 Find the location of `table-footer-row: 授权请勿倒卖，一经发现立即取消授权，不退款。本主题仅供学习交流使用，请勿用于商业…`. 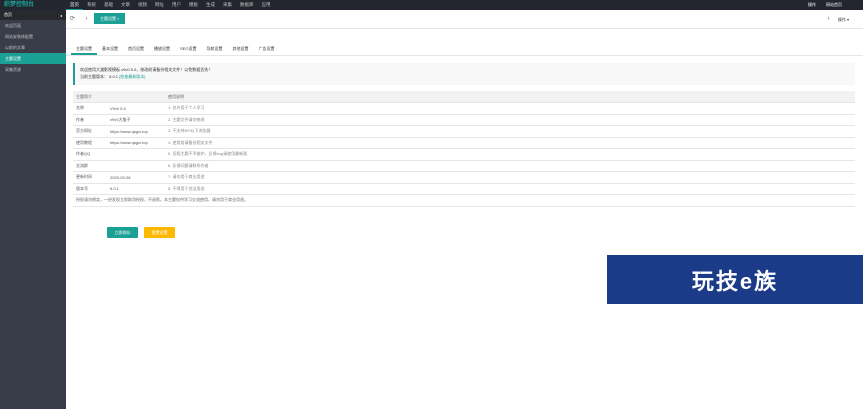

table-footer-row: 授权请勿倒卖，一经发现立即取消授权，不退款。本主题仅供学习交流使用，请勿用于商业… is located at coordinates (464, 200).